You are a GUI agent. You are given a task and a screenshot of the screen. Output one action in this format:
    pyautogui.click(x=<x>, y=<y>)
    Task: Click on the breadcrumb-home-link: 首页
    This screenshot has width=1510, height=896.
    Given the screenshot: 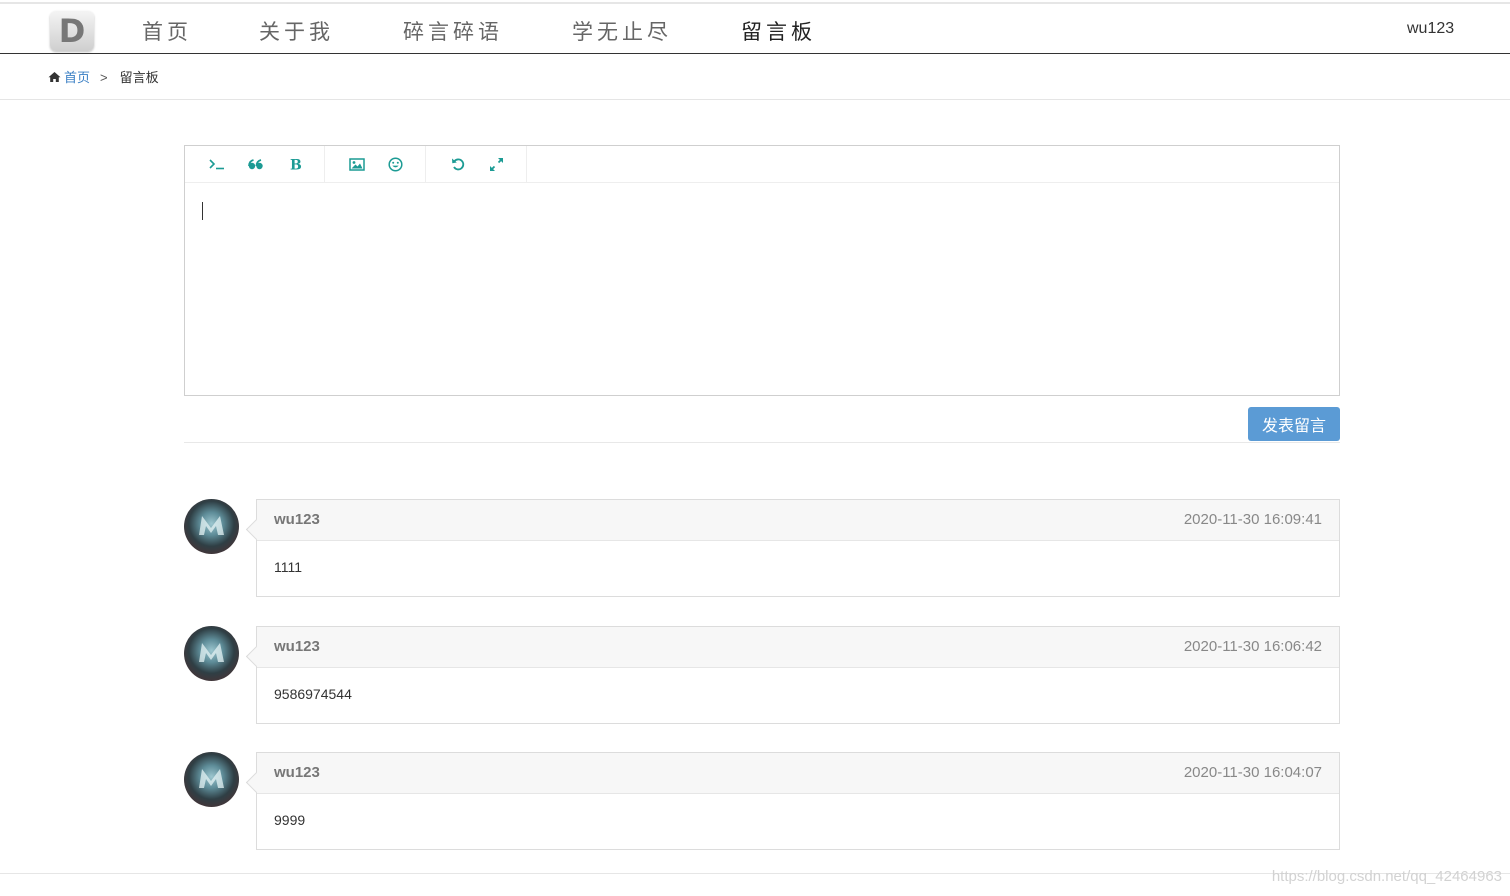 What is the action you would take?
    pyautogui.click(x=77, y=77)
    